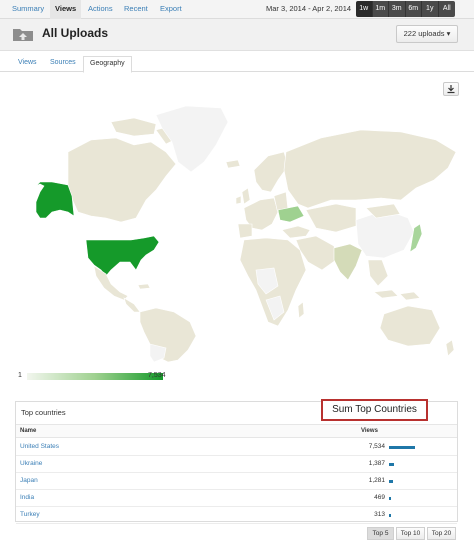 The width and height of the screenshot is (474, 558). I want to click on table-row: Japan 1,281, so click(236, 481).